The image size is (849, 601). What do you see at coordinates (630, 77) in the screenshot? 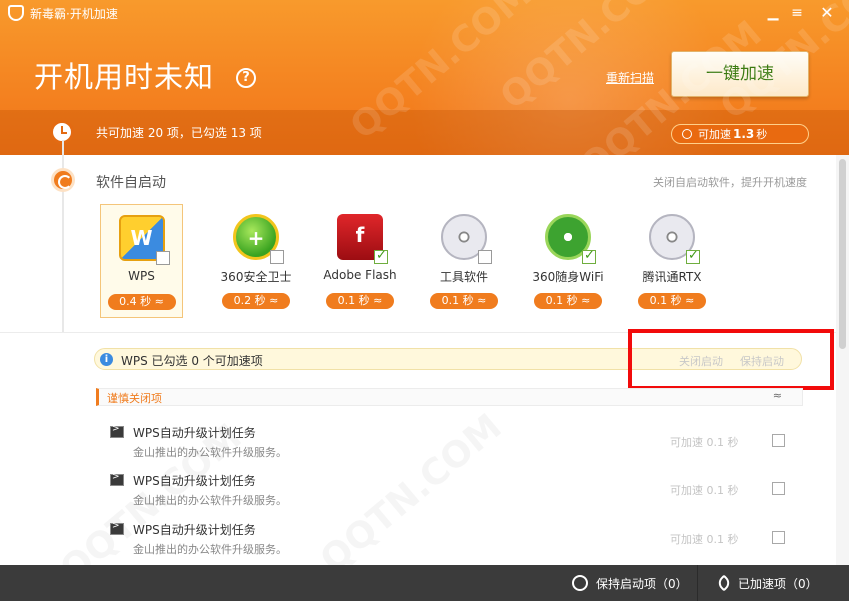
I see `rescan-link: 重新扫描` at bounding box center [630, 77].